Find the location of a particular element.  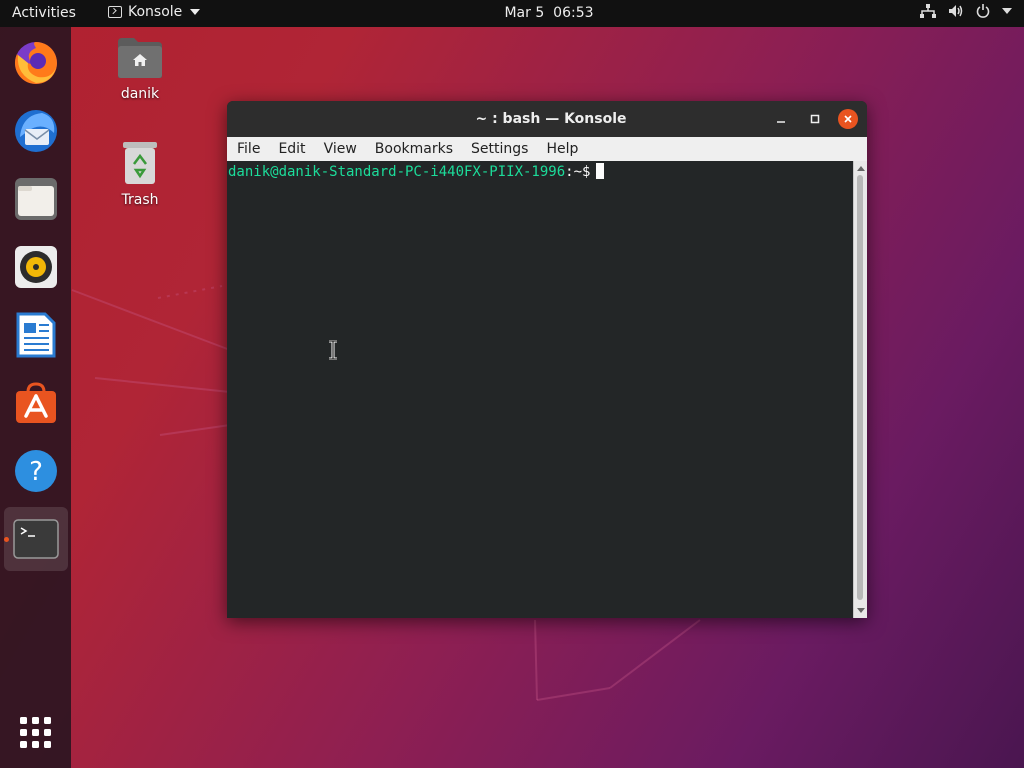

rhythmbox-icon is located at coordinates (36, 267).